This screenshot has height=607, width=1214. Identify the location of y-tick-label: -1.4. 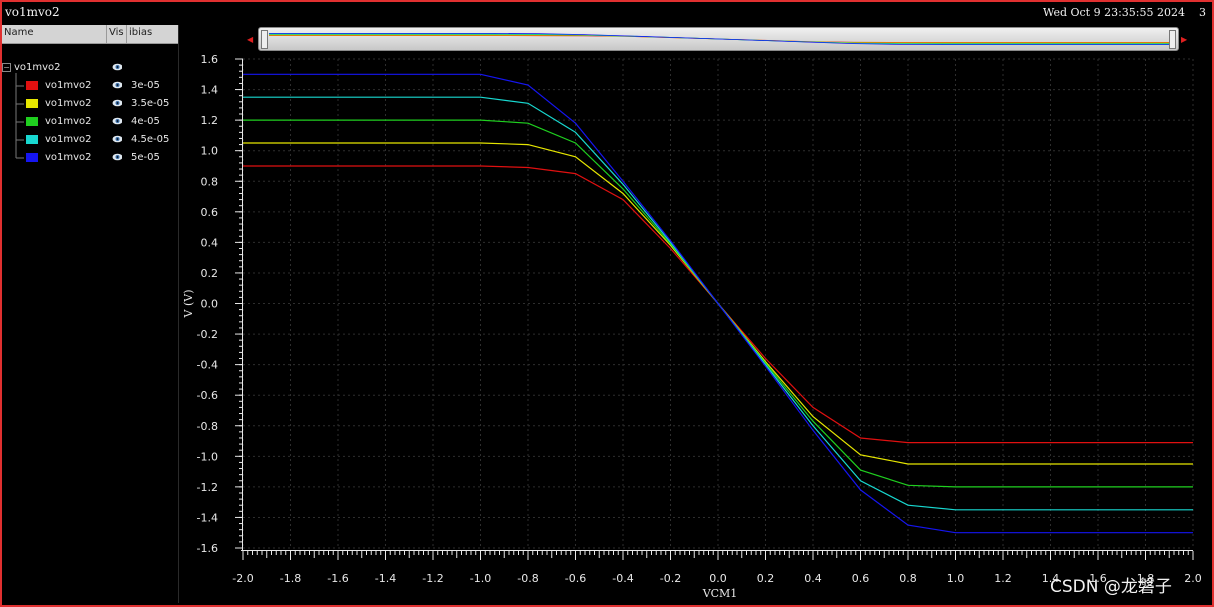
(207, 517).